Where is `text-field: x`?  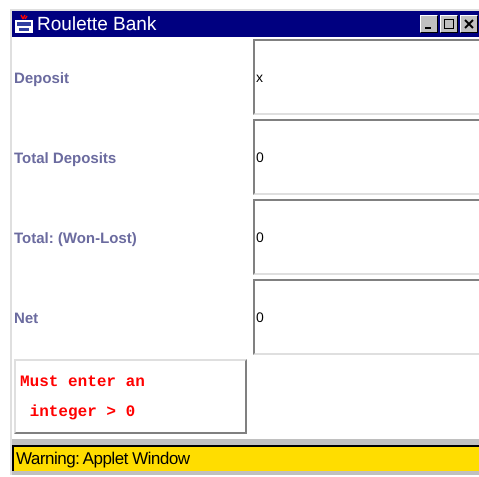
text-field: x is located at coordinates (366, 77).